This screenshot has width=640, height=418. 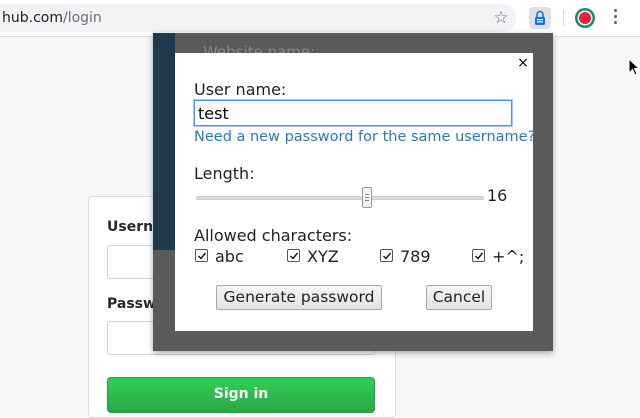 I want to click on browser-toolbar: hub.com/login ☆, so click(x=320, y=18).